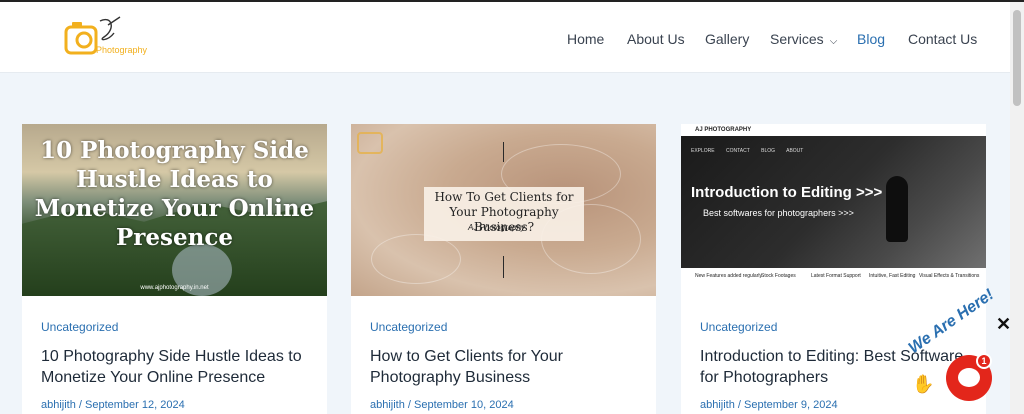 Image resolution: width=1024 pixels, height=414 pixels. Describe the element at coordinates (871, 39) in the screenshot. I see `nav-blog: Blog` at that location.